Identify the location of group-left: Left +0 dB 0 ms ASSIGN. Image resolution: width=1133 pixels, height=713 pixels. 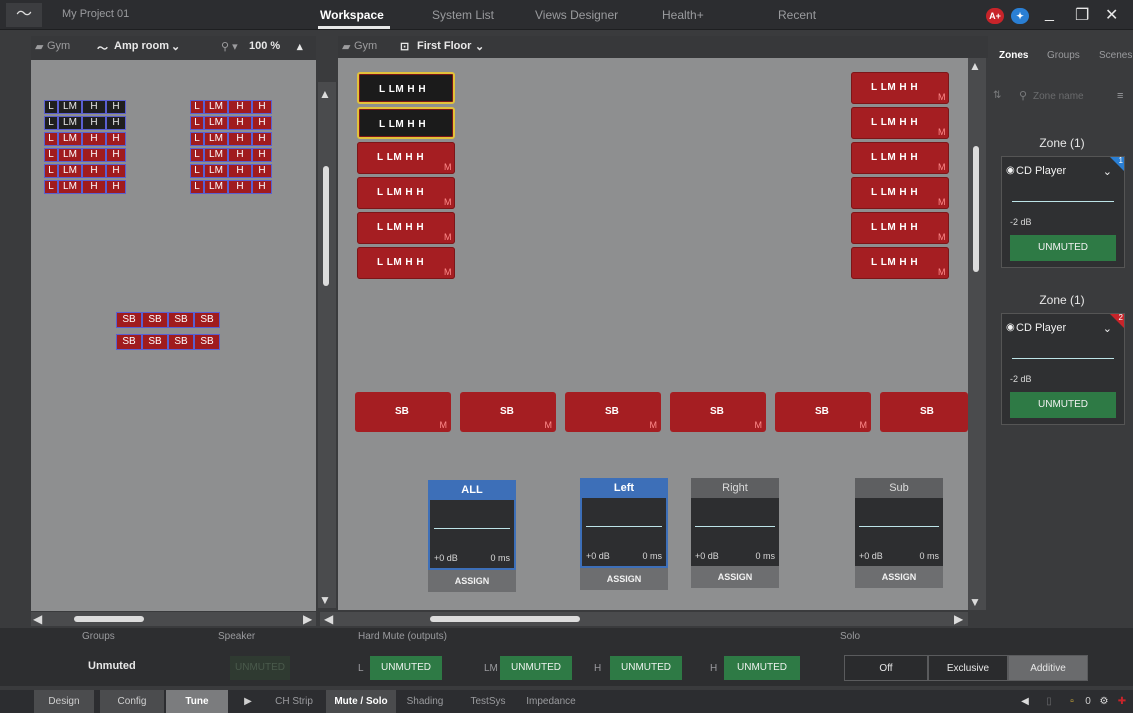
(624, 534).